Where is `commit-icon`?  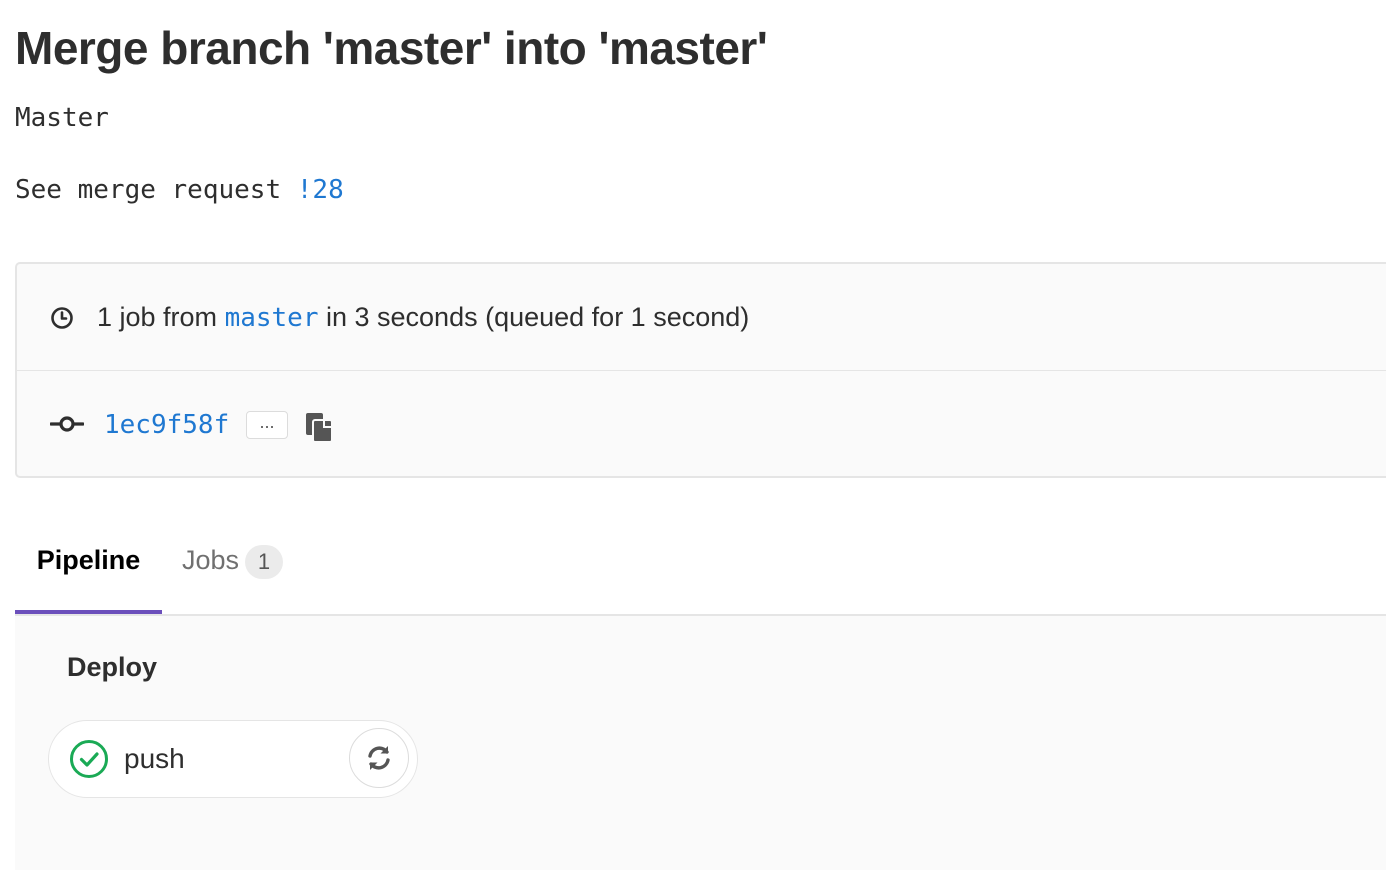 commit-icon is located at coordinates (67, 424).